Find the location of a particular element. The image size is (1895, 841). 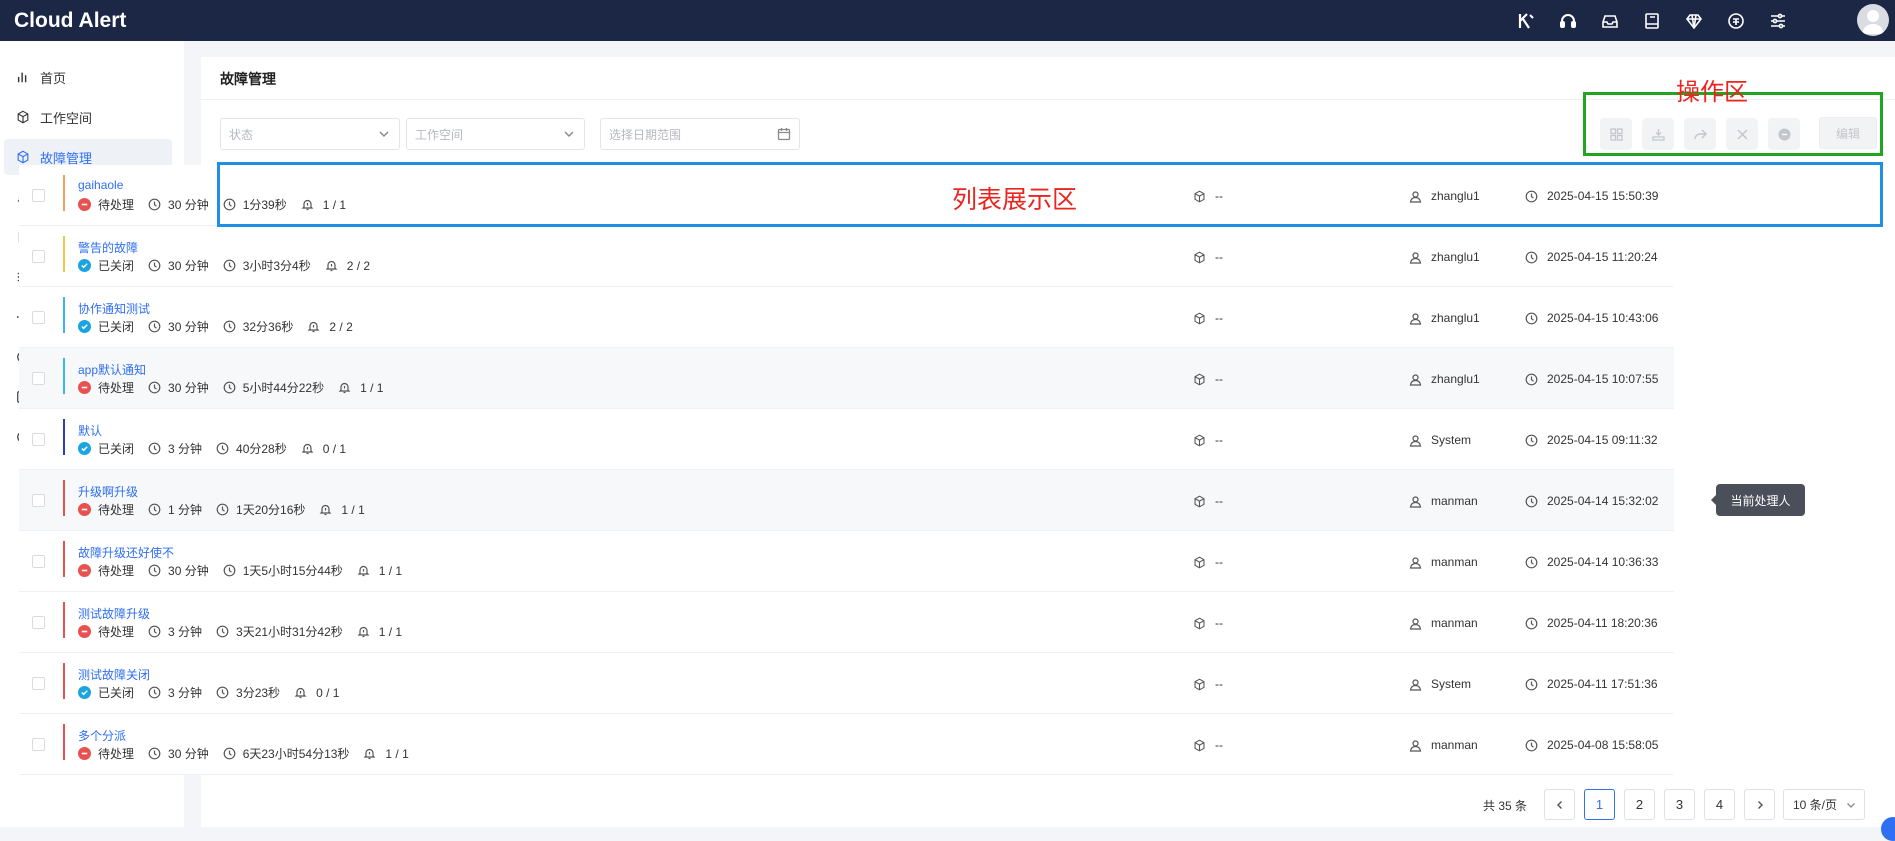

operation-area-label: 操作区 is located at coordinates (1712, 92).